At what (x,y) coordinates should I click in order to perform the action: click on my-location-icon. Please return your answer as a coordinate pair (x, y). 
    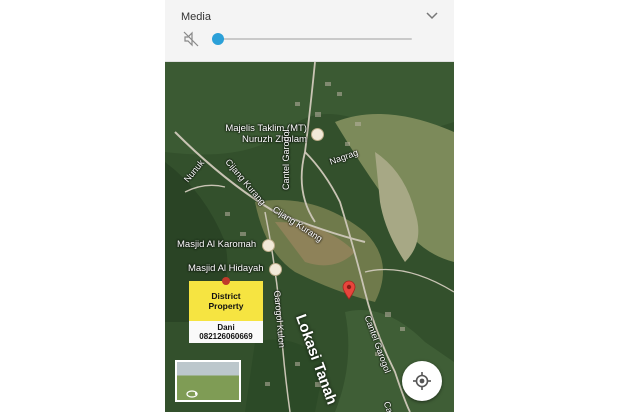
    Looking at the image, I should click on (422, 381).